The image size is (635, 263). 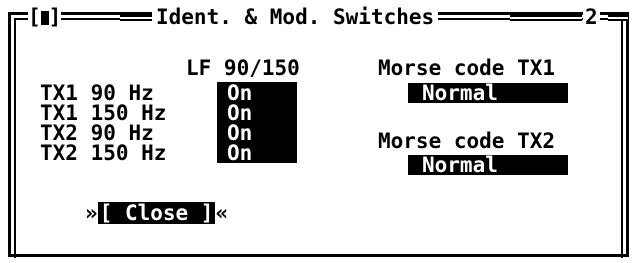 I want to click on title-rule-left, so click(x=137, y=18).